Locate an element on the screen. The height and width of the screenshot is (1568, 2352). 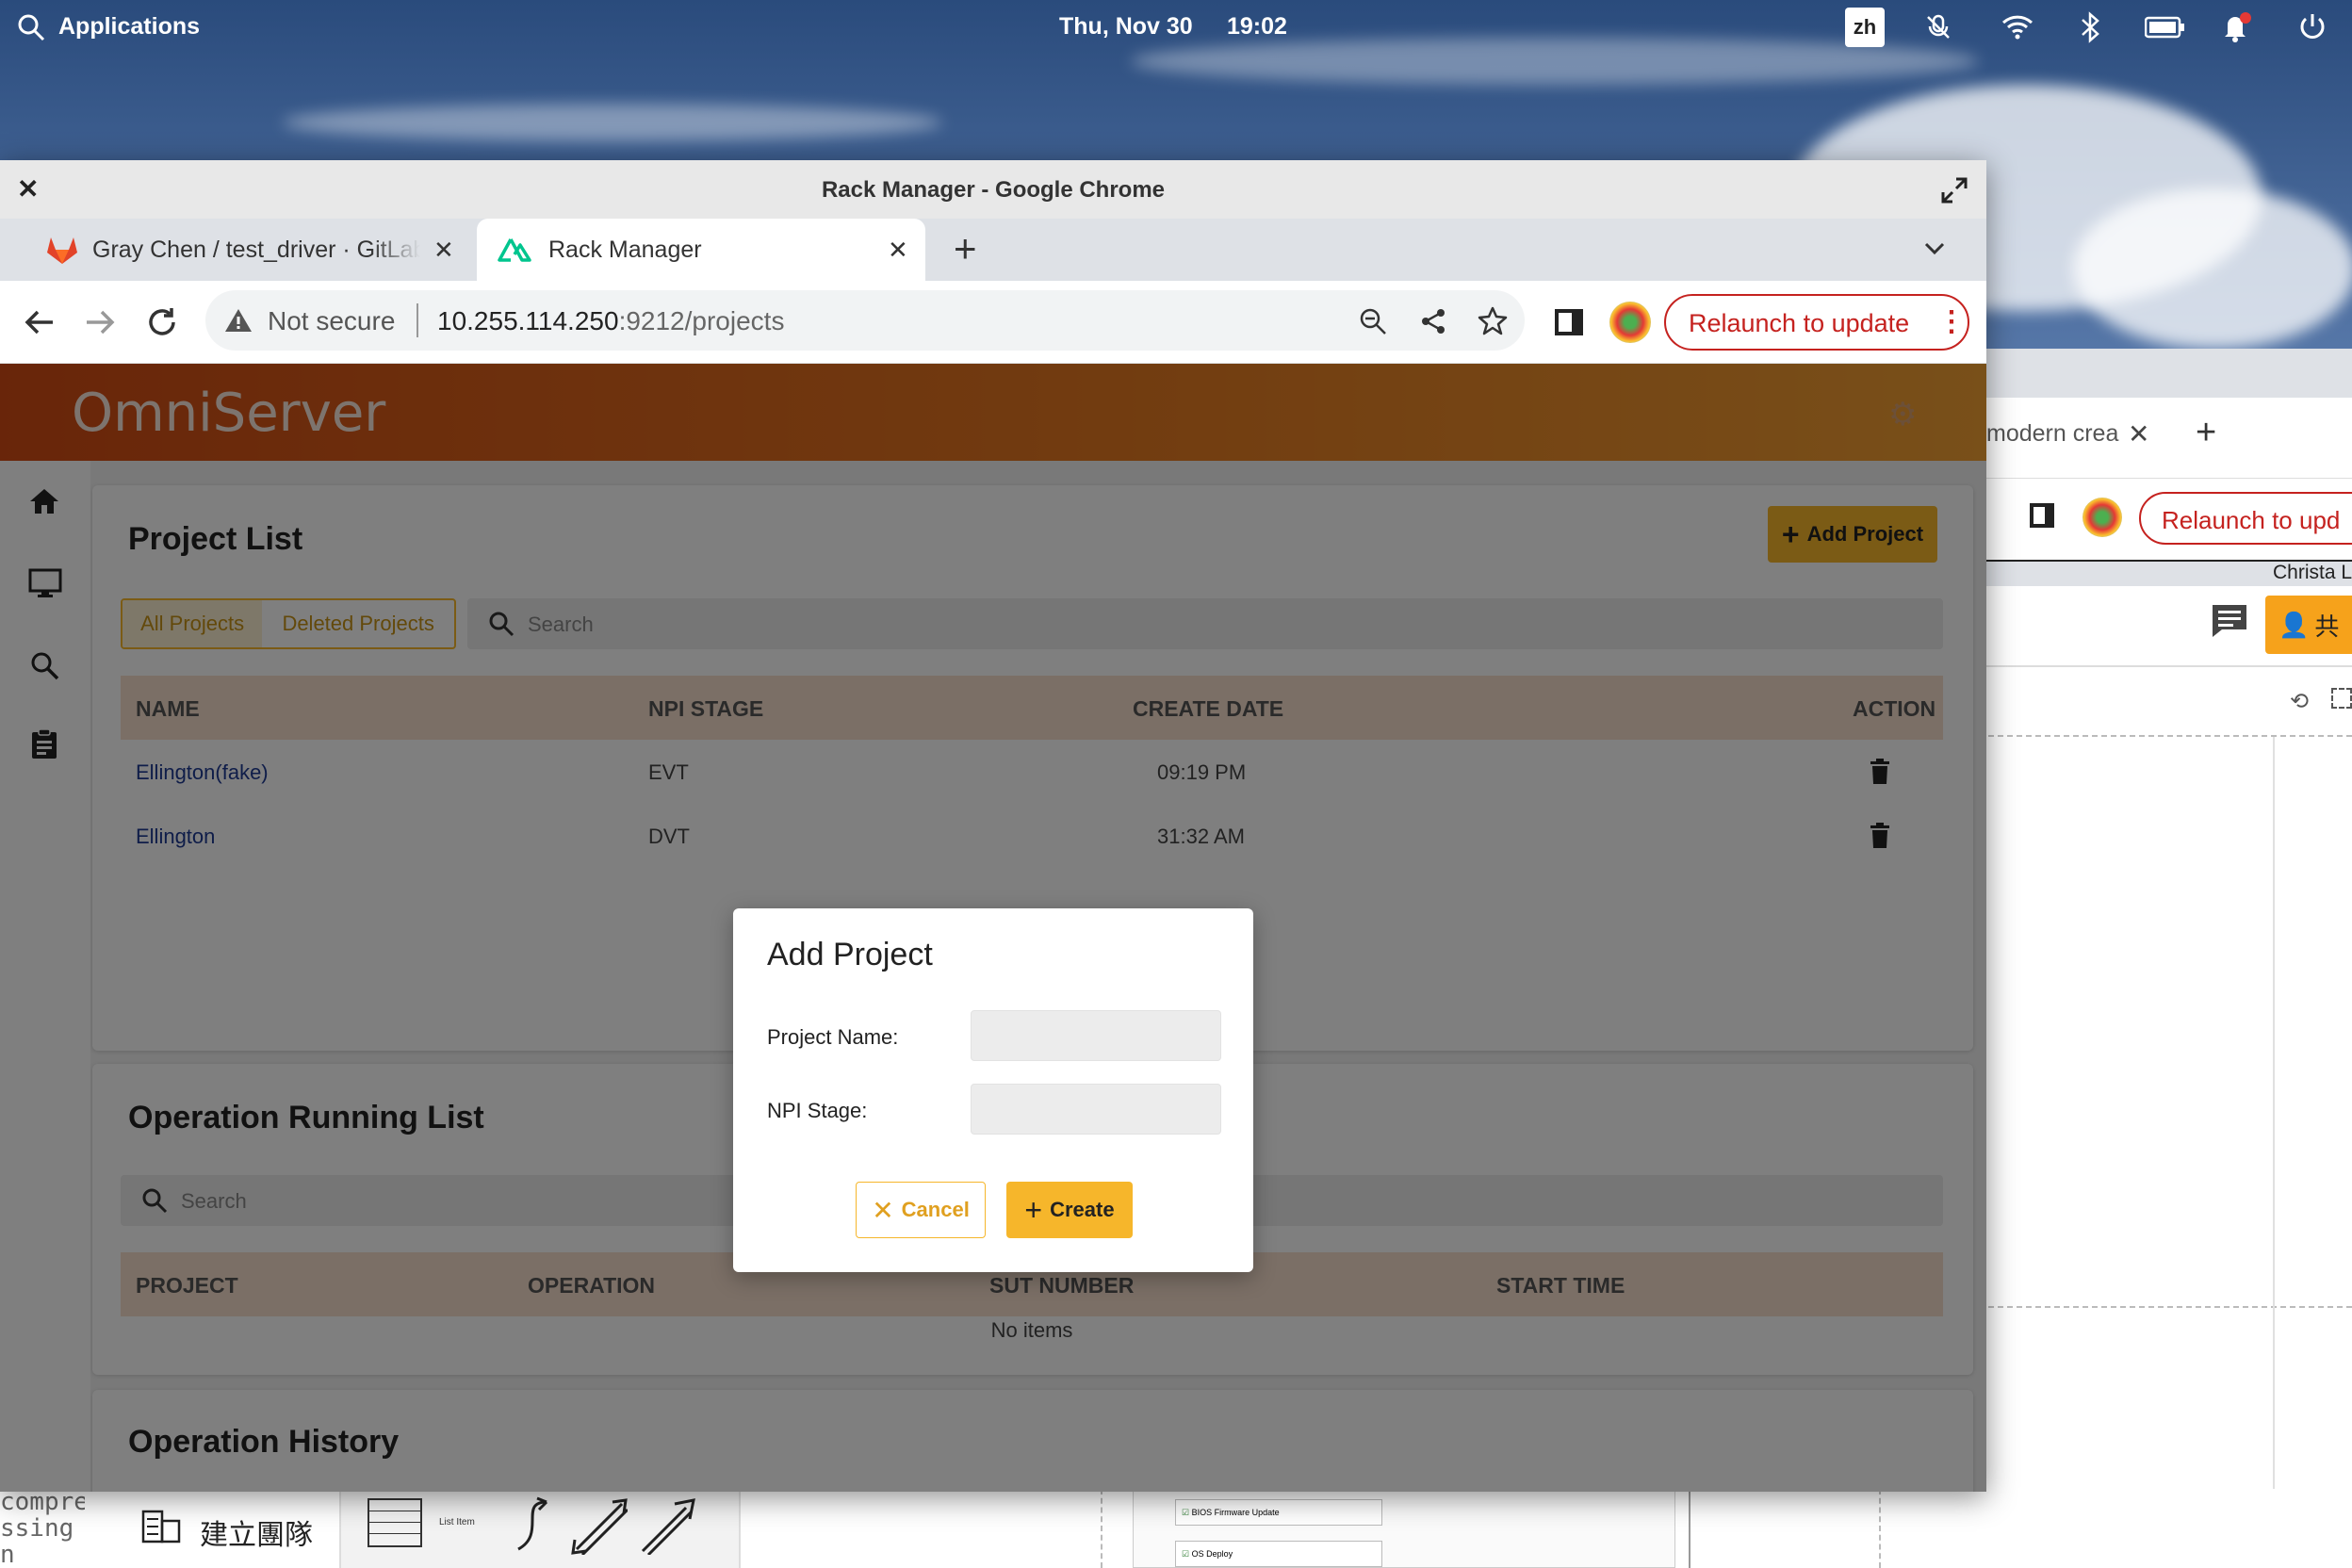
maximize-icon is located at coordinates (1954, 191).